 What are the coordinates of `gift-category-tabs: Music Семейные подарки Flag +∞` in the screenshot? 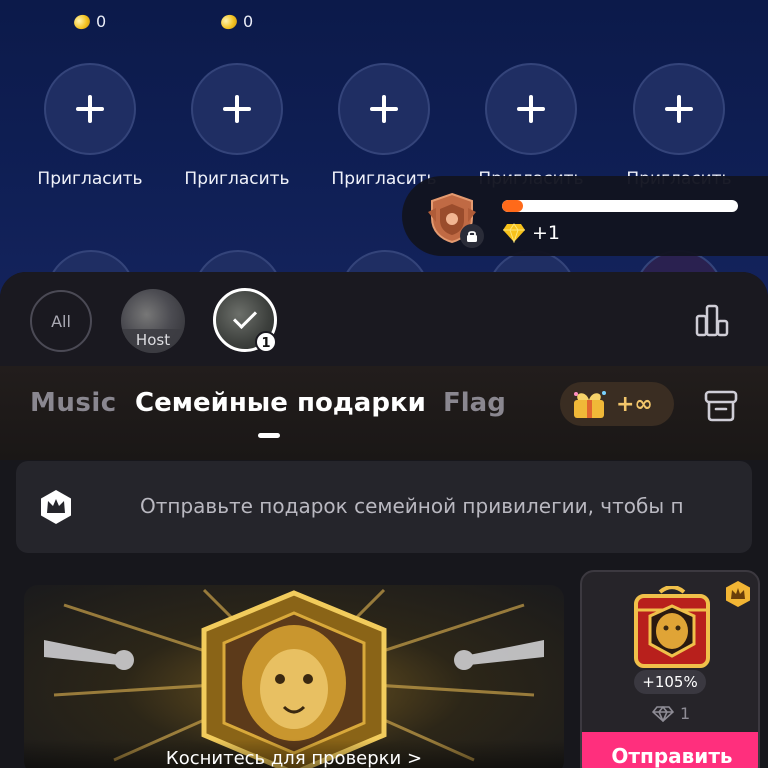 It's located at (384, 413).